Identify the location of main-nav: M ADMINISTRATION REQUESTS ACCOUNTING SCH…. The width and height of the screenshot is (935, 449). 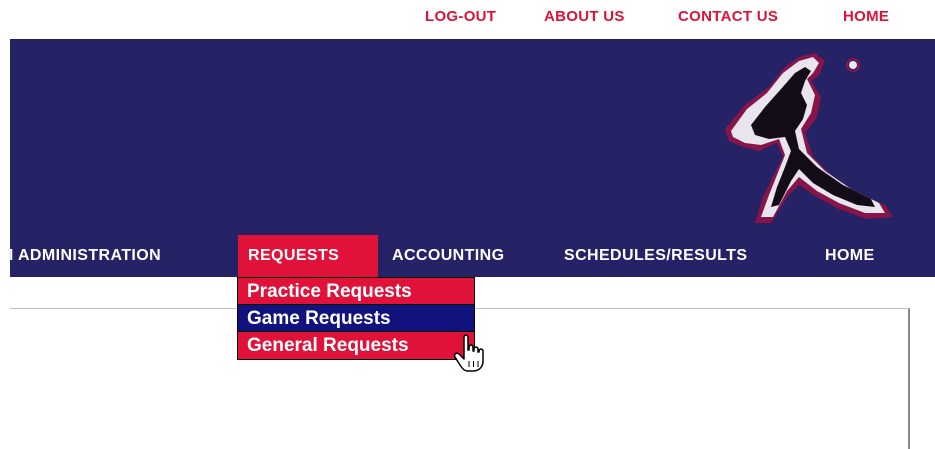
(467, 256).